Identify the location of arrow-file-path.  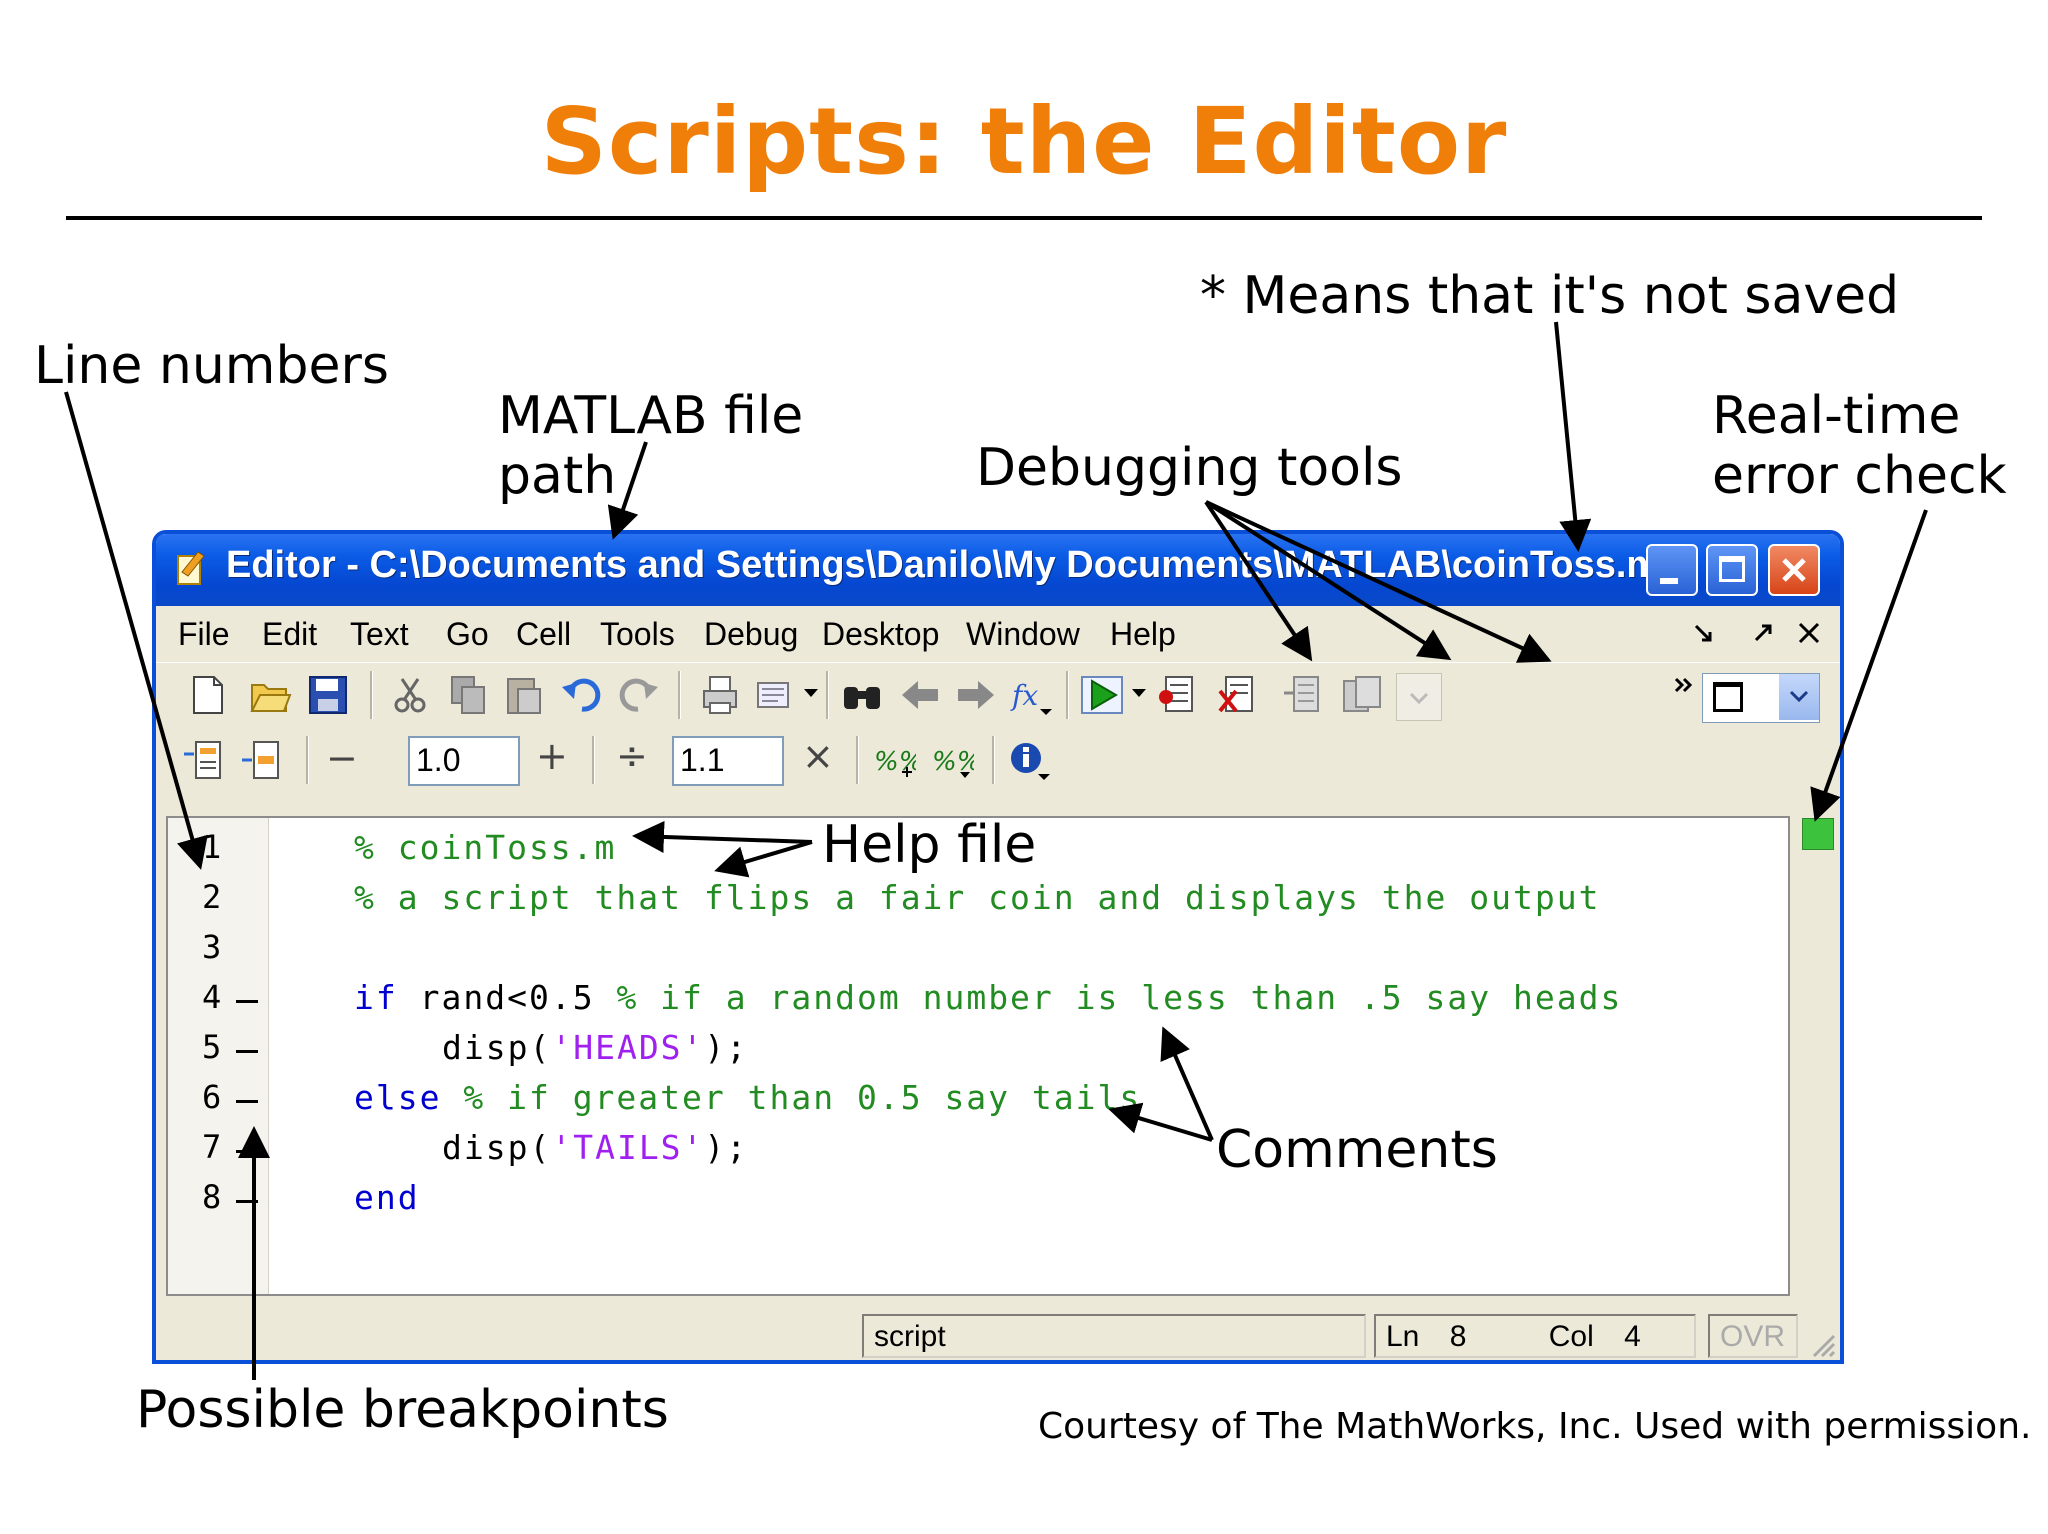
(627, 490).